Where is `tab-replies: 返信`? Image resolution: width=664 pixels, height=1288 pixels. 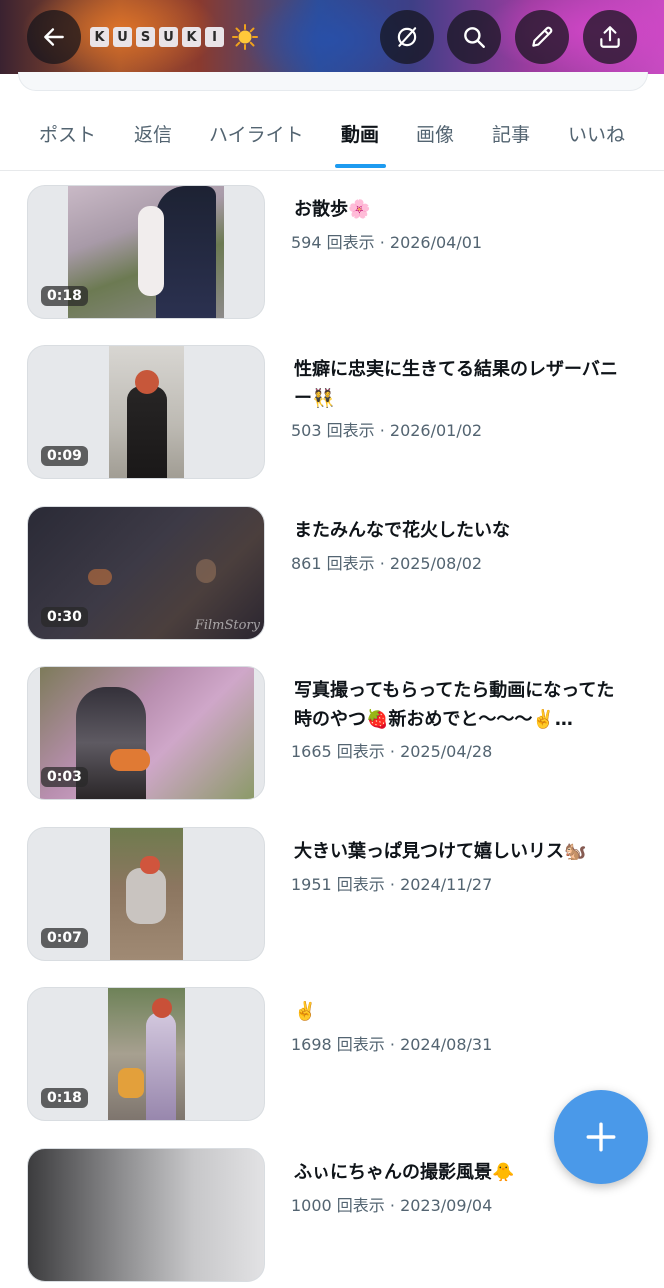 tab-replies: 返信 is located at coordinates (153, 133).